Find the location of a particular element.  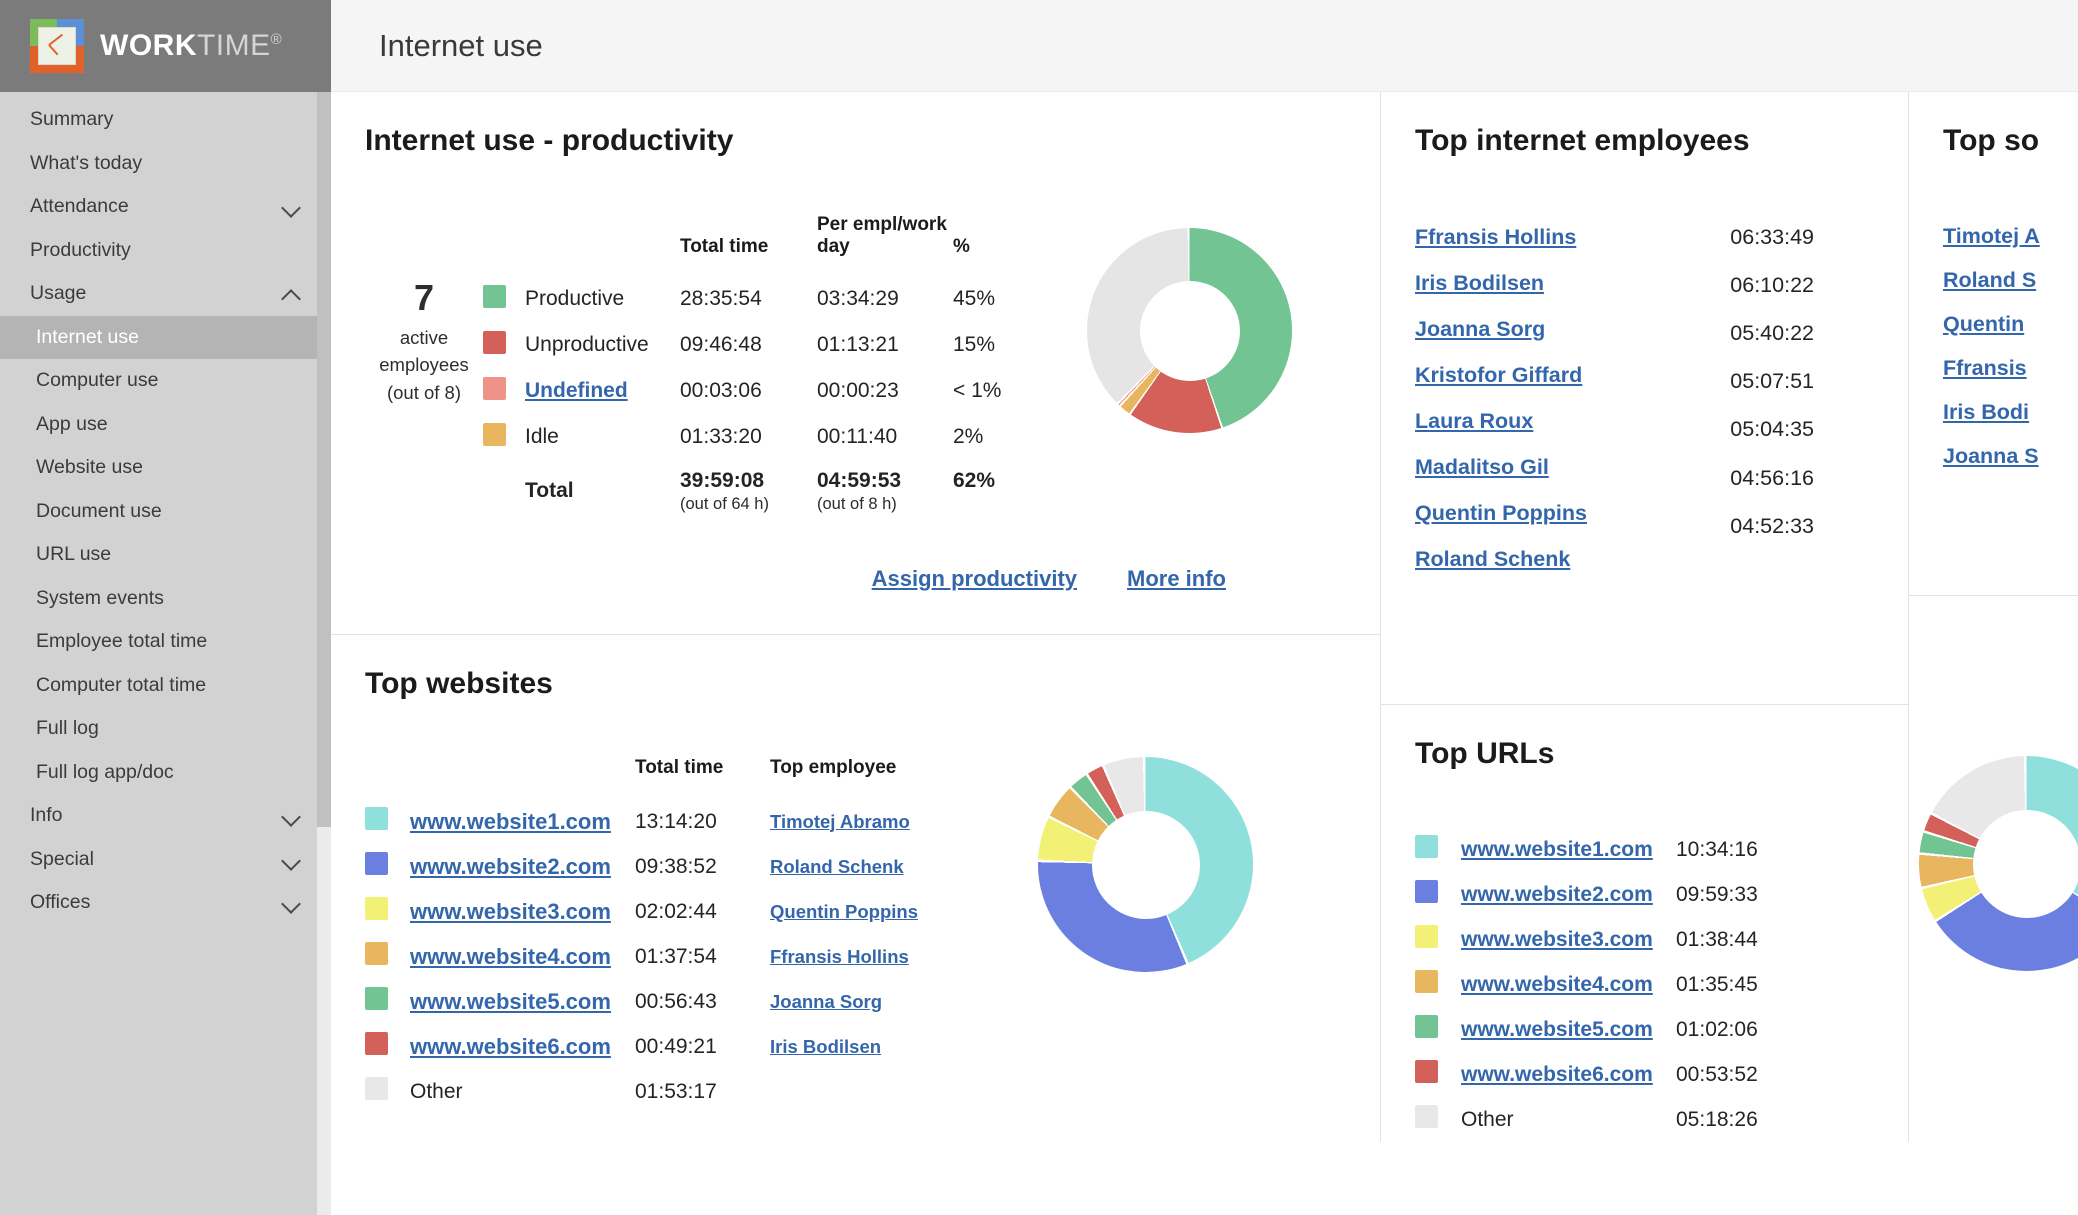

sidebar-scrollbar is located at coordinates (324, 653).